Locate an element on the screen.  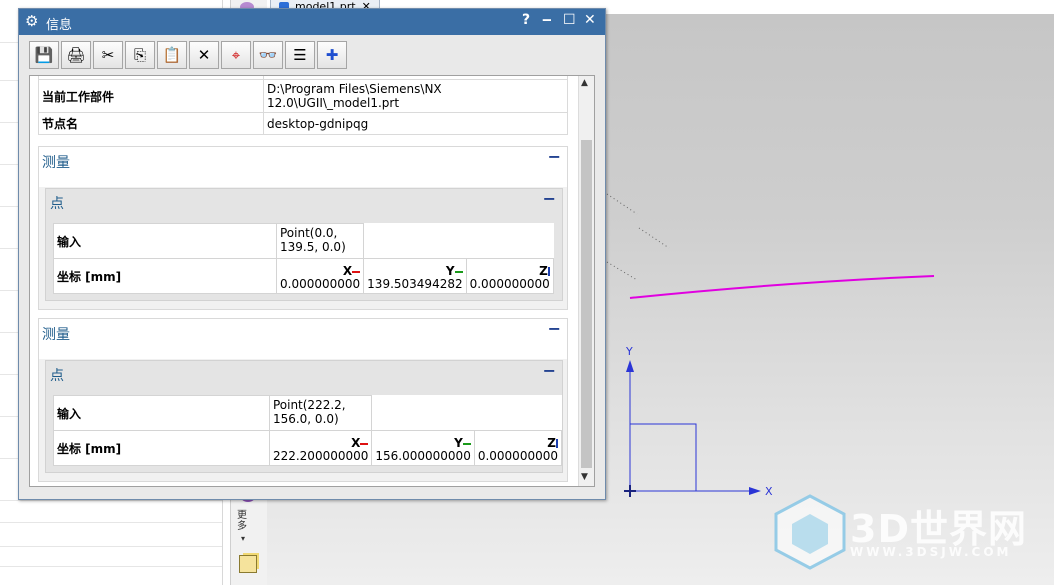
cut-icon: ✂ is located at coordinates (108, 55).